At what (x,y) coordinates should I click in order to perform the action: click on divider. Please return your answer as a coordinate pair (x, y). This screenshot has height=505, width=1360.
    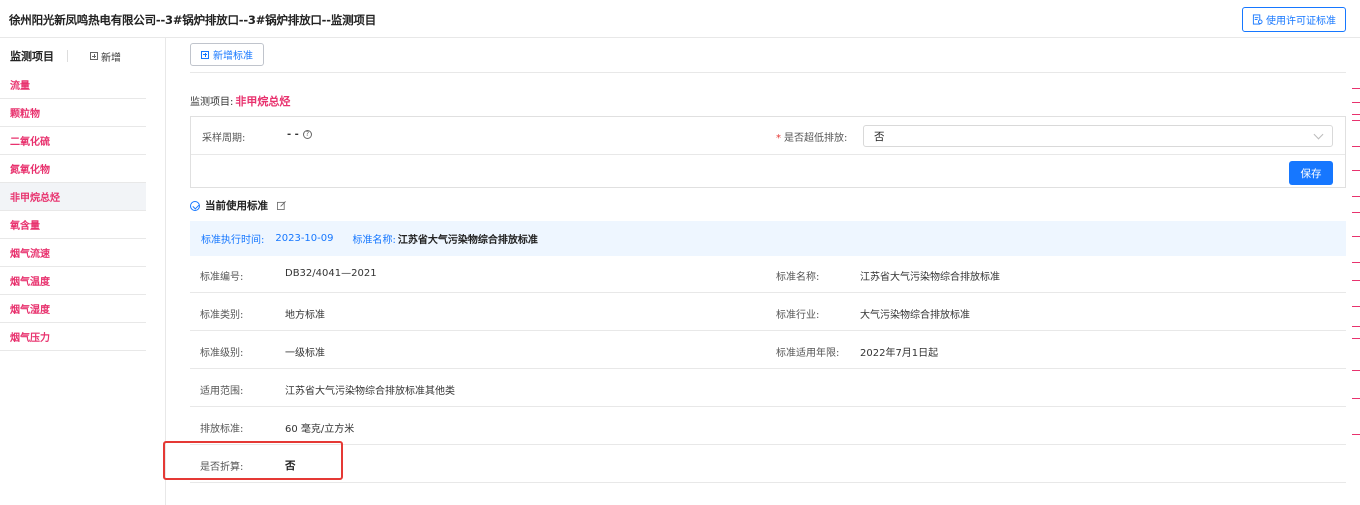
    Looking at the image, I should click on (768, 72).